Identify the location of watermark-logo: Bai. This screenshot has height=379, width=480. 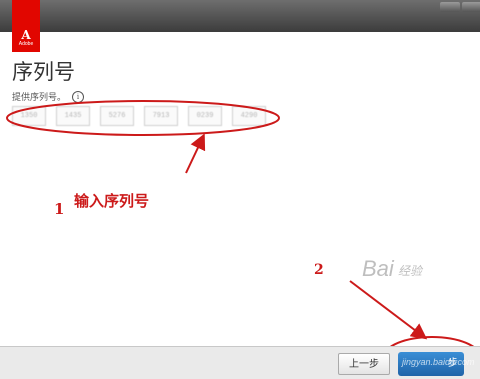
(378, 268).